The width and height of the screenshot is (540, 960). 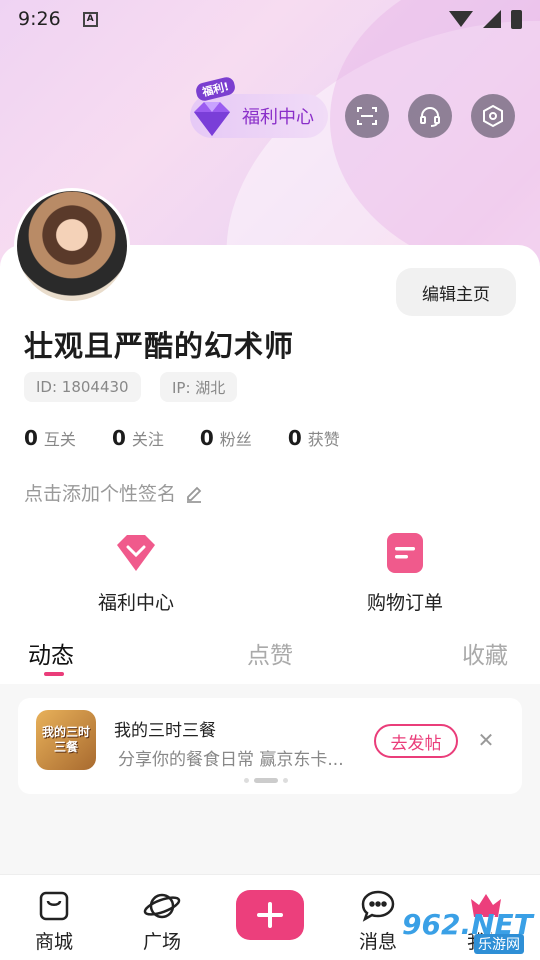 What do you see at coordinates (461, 19) in the screenshot?
I see `wifi-icon` at bounding box center [461, 19].